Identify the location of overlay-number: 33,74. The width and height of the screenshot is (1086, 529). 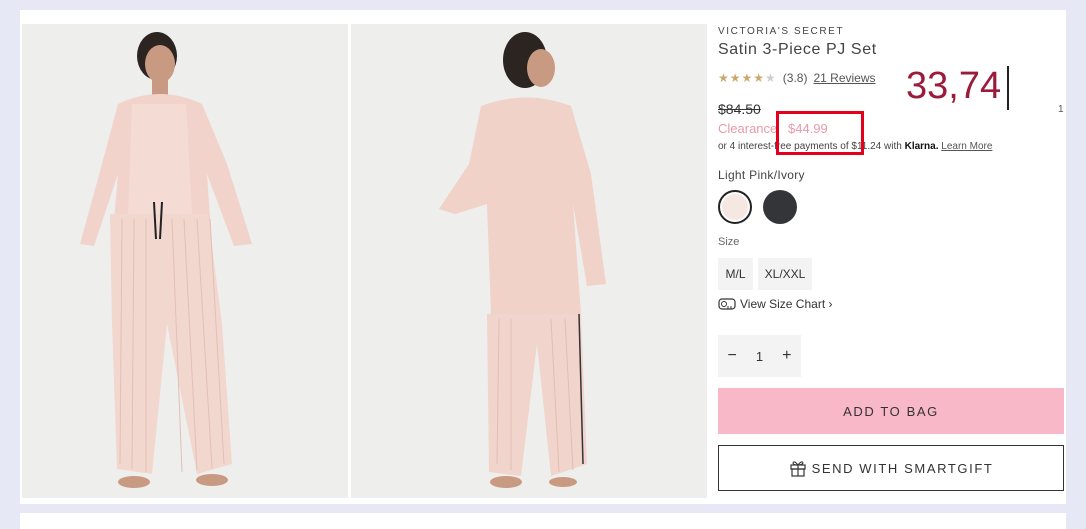
(954, 86).